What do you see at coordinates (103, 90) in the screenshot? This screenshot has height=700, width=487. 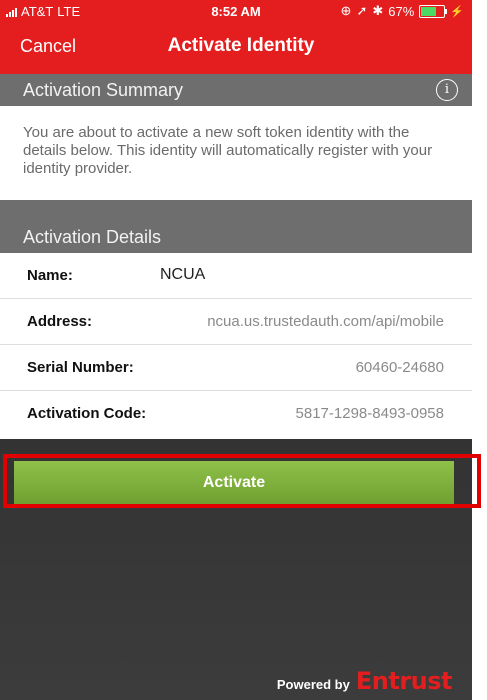 I see `summary-header-label: Activation Summary` at bounding box center [103, 90].